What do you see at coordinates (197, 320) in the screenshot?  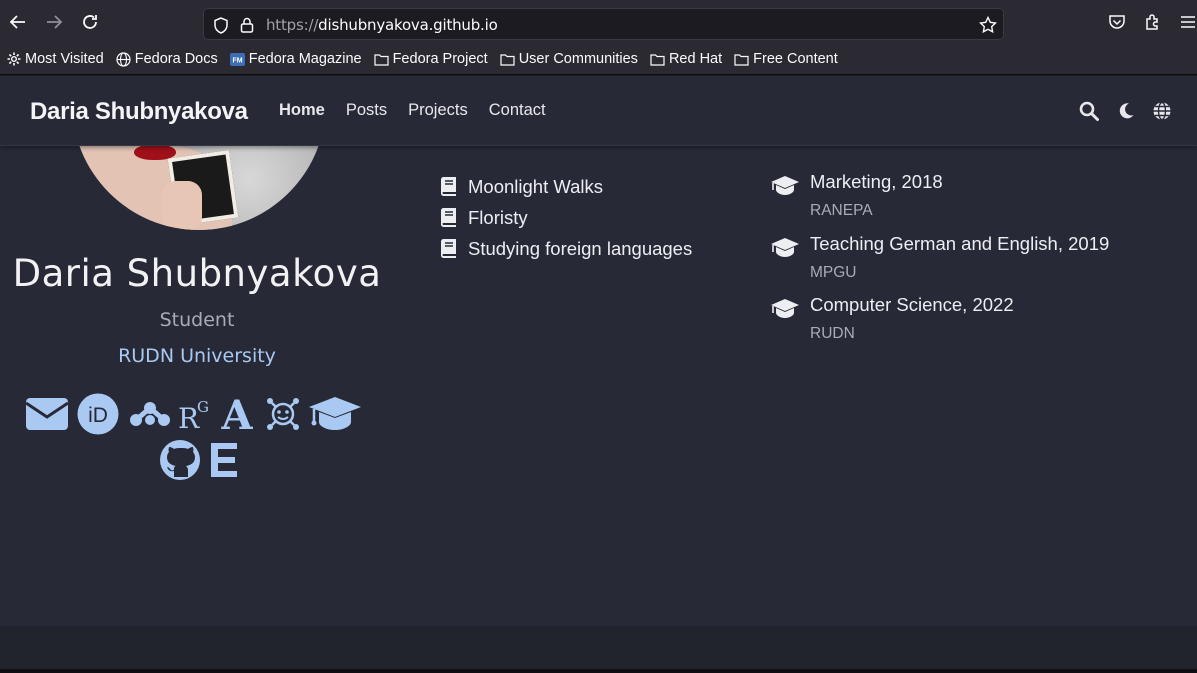 I see `profile-role: Student` at bounding box center [197, 320].